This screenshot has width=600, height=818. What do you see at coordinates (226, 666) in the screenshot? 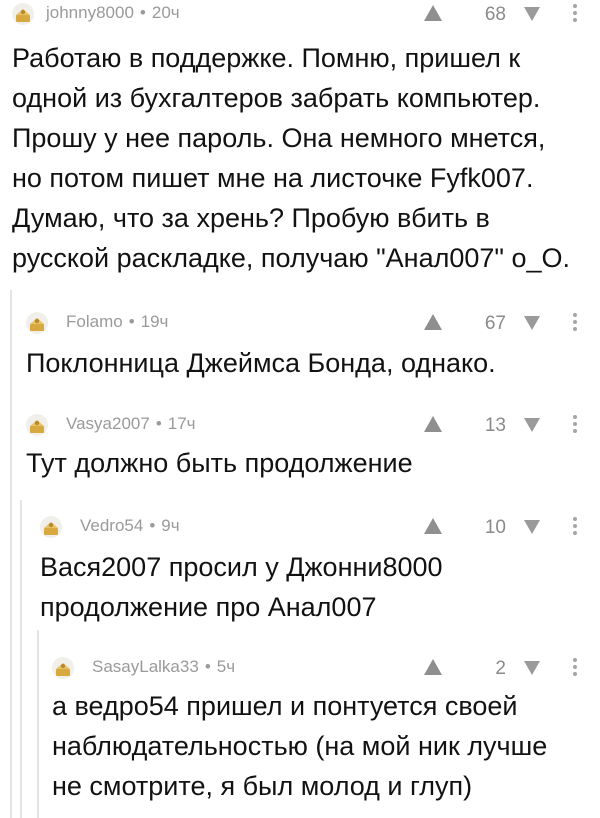
I see `comment-time: 5ч` at bounding box center [226, 666].